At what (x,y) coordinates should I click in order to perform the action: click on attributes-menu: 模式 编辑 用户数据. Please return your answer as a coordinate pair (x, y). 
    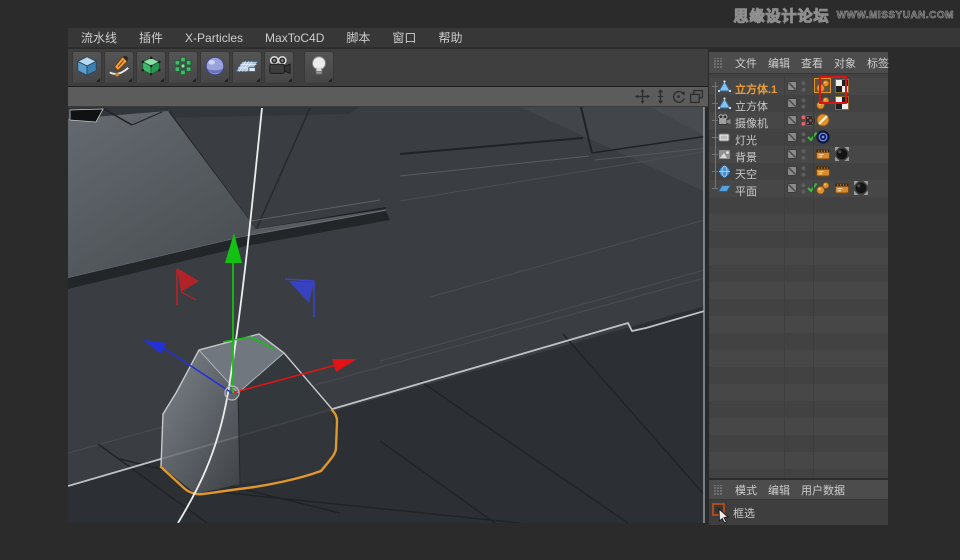
    Looking at the image, I should click on (798, 490).